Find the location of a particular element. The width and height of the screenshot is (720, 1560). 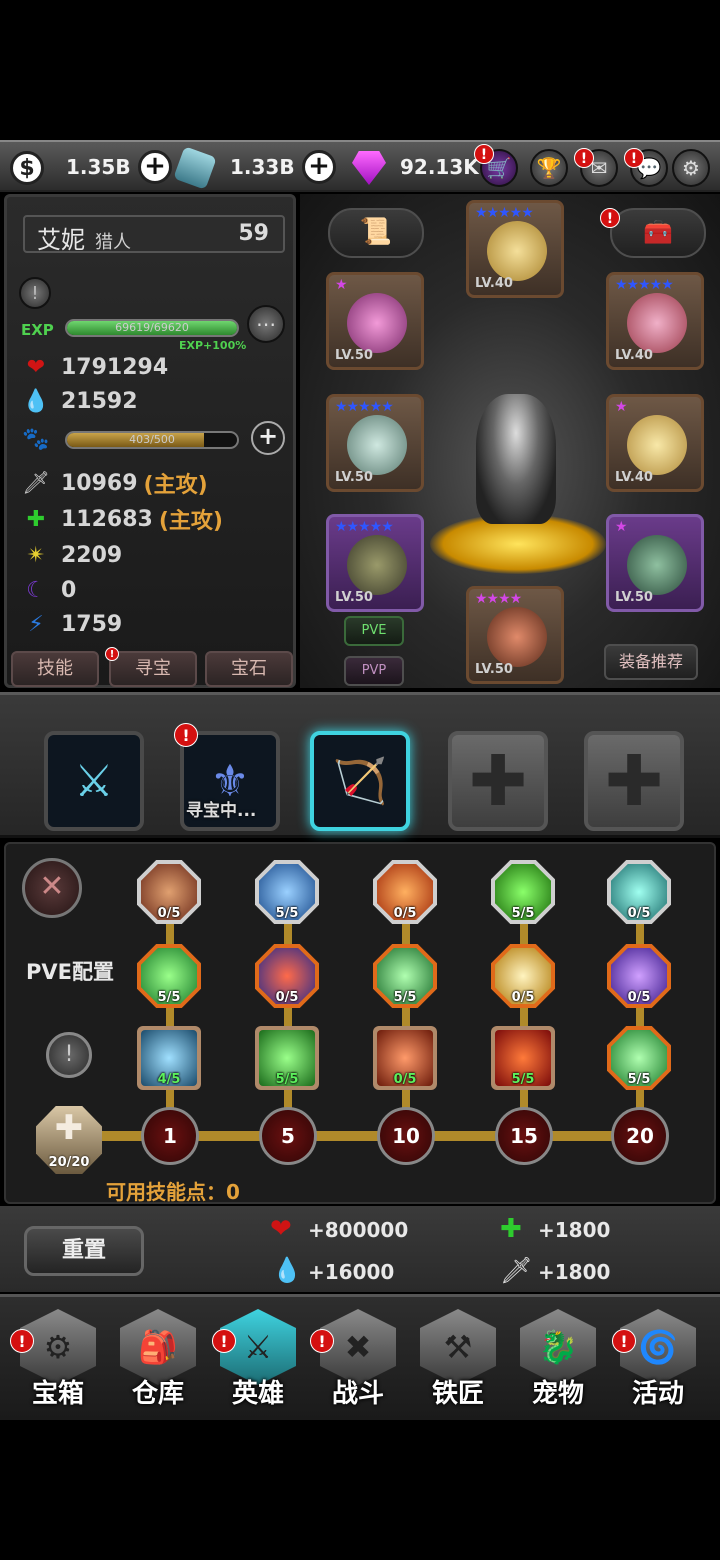

skill-level: 4/5 is located at coordinates (169, 1079).